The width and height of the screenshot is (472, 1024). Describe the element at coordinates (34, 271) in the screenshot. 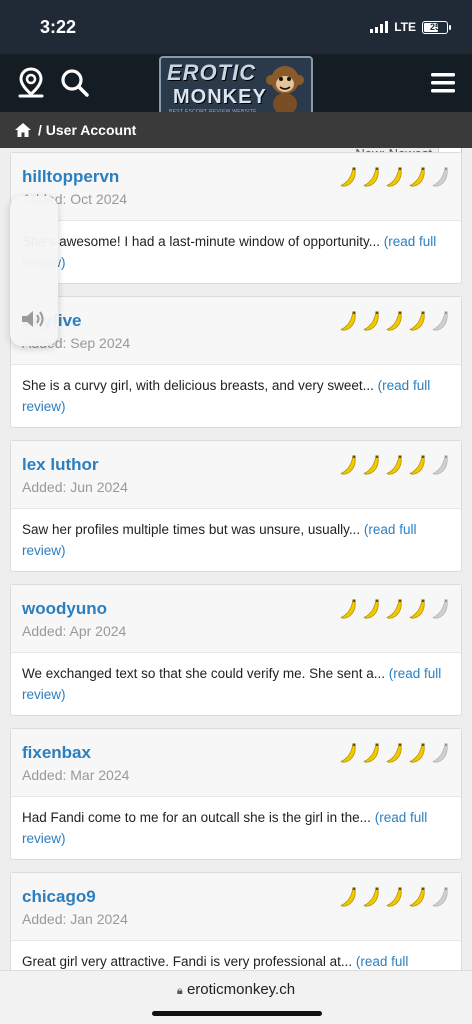

I see `audio-overlay` at that location.